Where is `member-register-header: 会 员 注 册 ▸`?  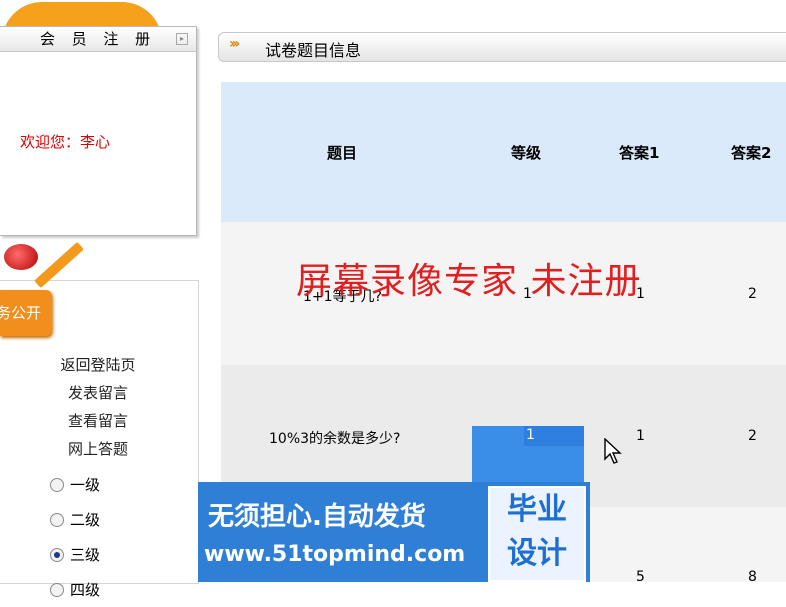
member-register-header: 会 员 注 册 ▸ is located at coordinates (98, 39).